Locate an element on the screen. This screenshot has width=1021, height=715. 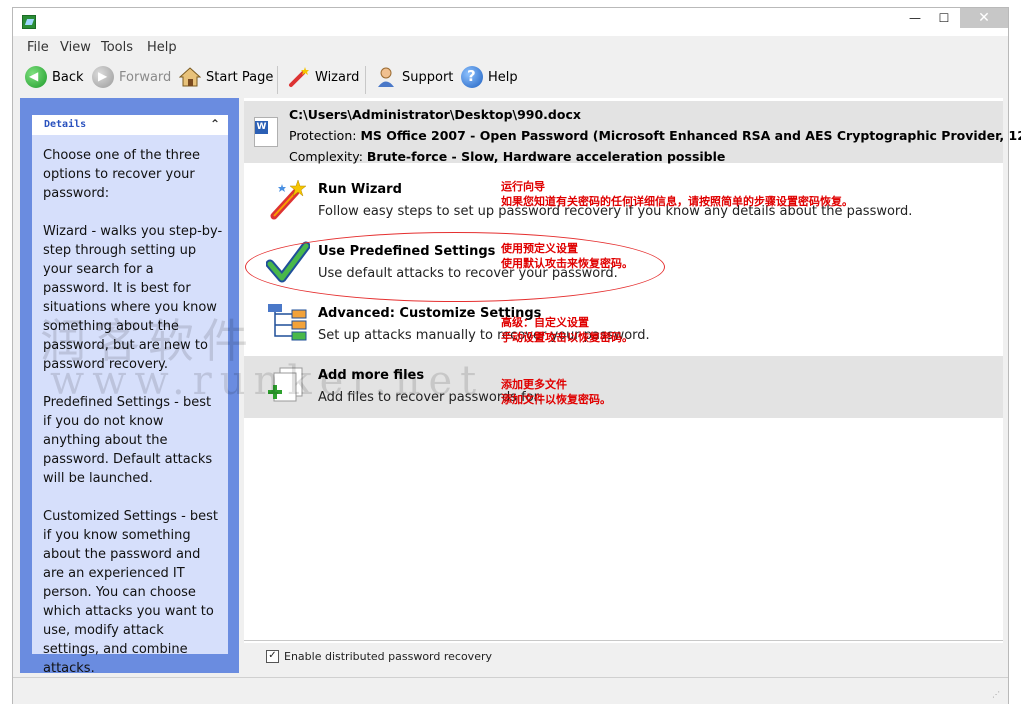
option-title: Run Wizard is located at coordinates (360, 189).